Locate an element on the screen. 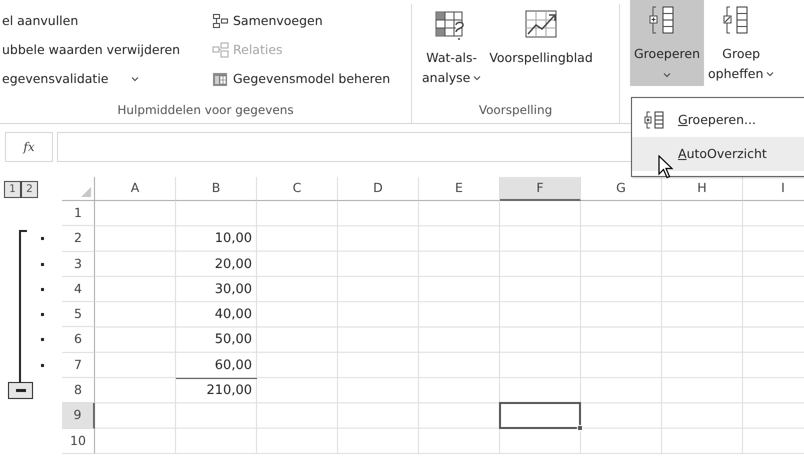 This screenshot has width=804, height=457. data-model-icon is located at coordinates (220, 79).